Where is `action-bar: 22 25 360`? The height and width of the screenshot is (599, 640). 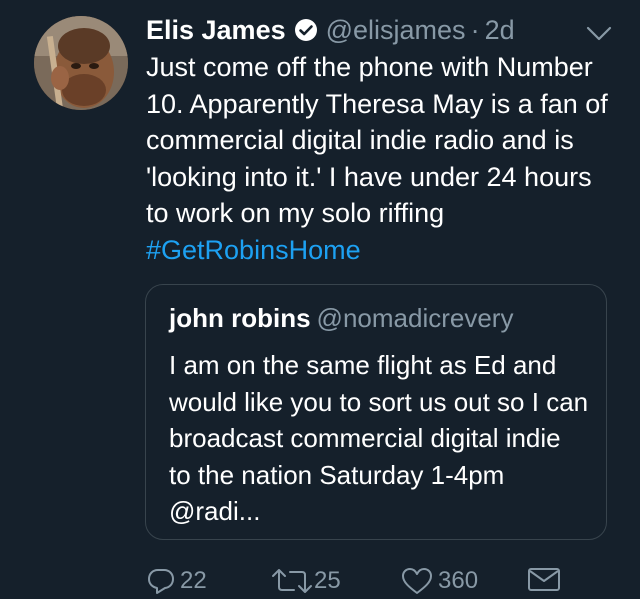
action-bar: 22 25 360 is located at coordinates (320, 581).